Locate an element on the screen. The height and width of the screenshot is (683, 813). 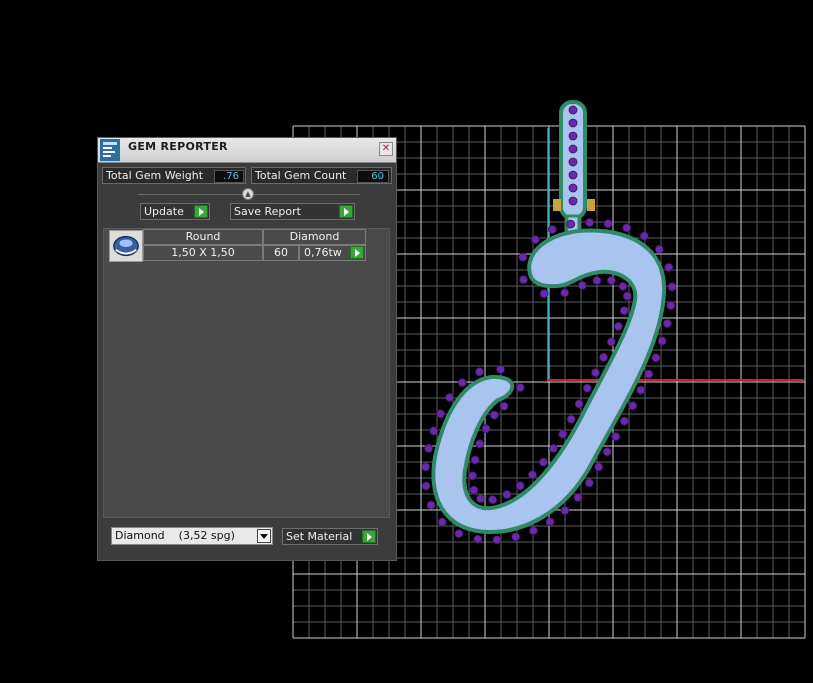
set-material-button-label: Set Material is located at coordinates (319, 536).